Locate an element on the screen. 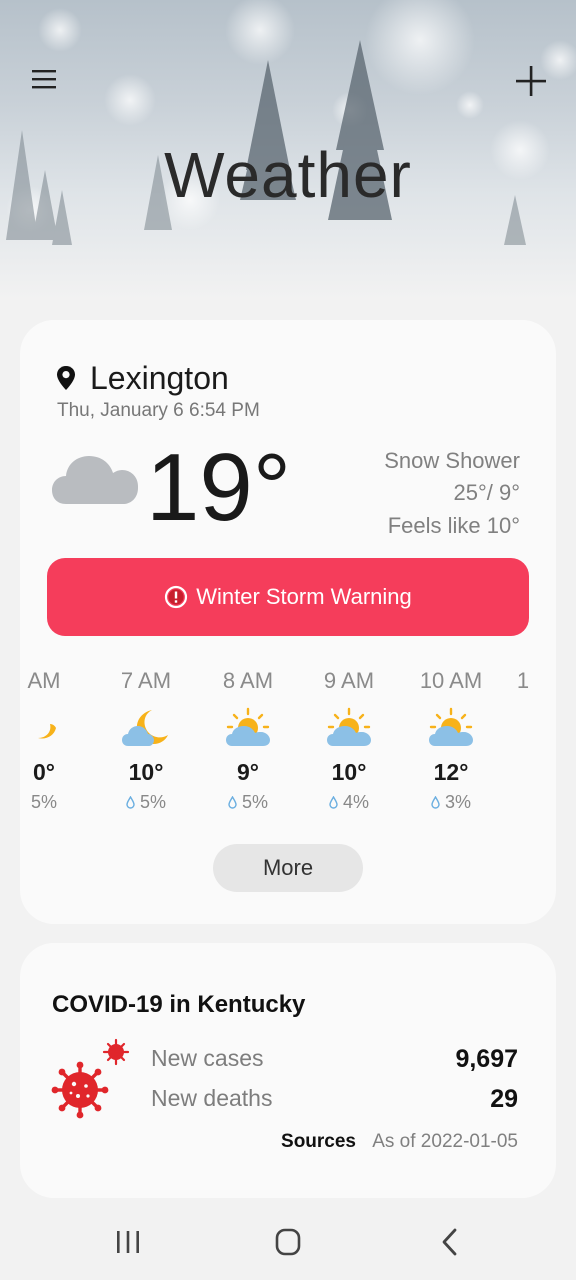 The image size is (576, 1280). hour-temperature: 0° is located at coordinates (44, 772).